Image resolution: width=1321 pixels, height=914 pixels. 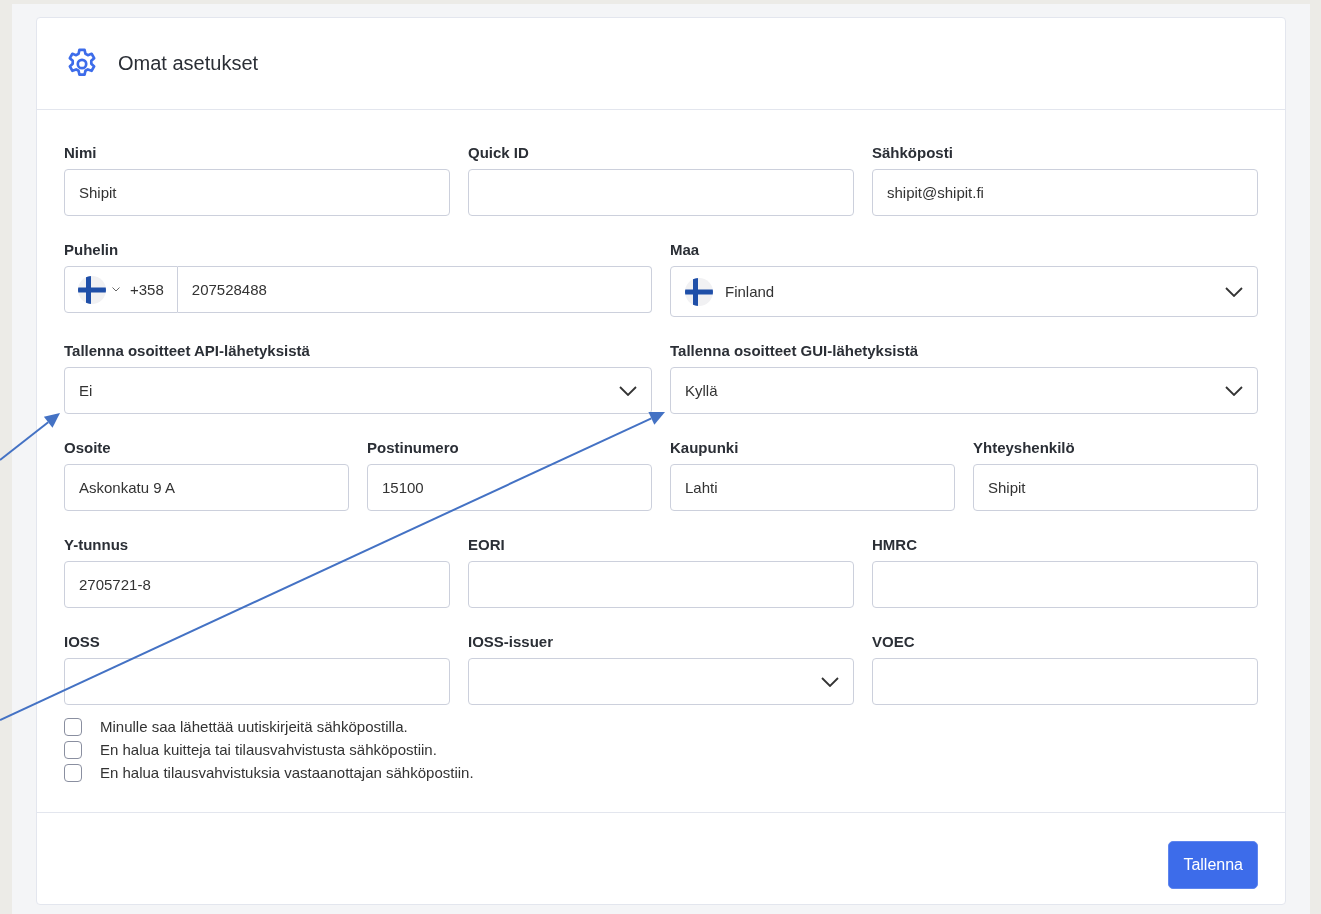 What do you see at coordinates (964, 390) in the screenshot?
I see `dropdown-field: Kyllä` at bounding box center [964, 390].